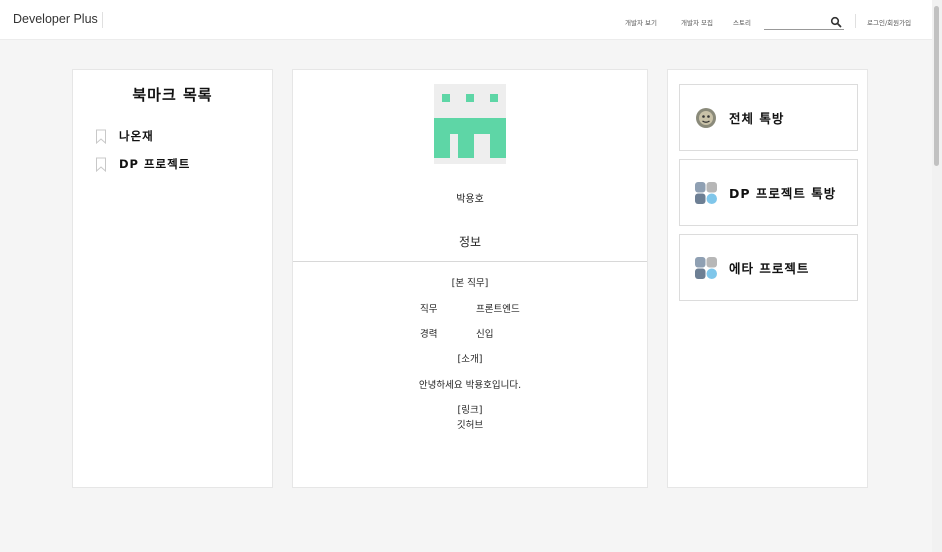 The width and height of the screenshot is (942, 552). I want to click on search-input, so click(796, 21).